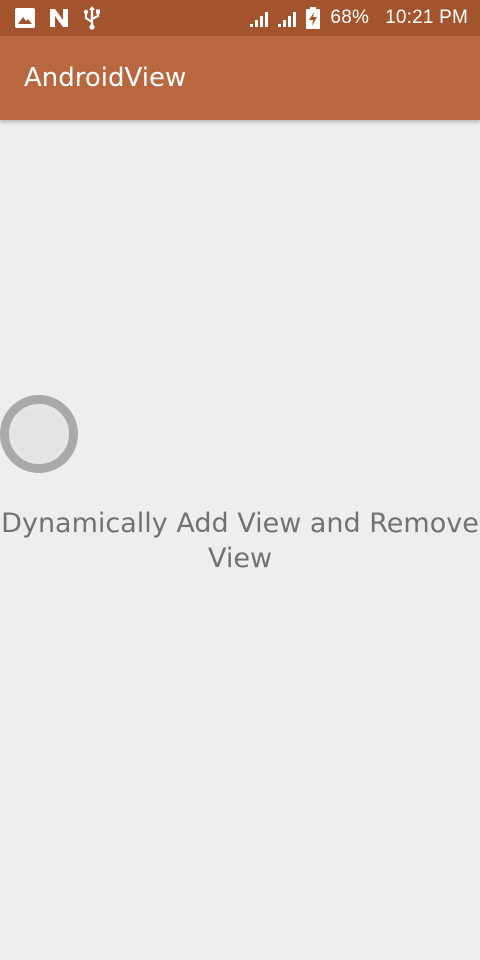 The height and width of the screenshot is (960, 480). What do you see at coordinates (350, 17) in the screenshot?
I see `battery-percent: 68%` at bounding box center [350, 17].